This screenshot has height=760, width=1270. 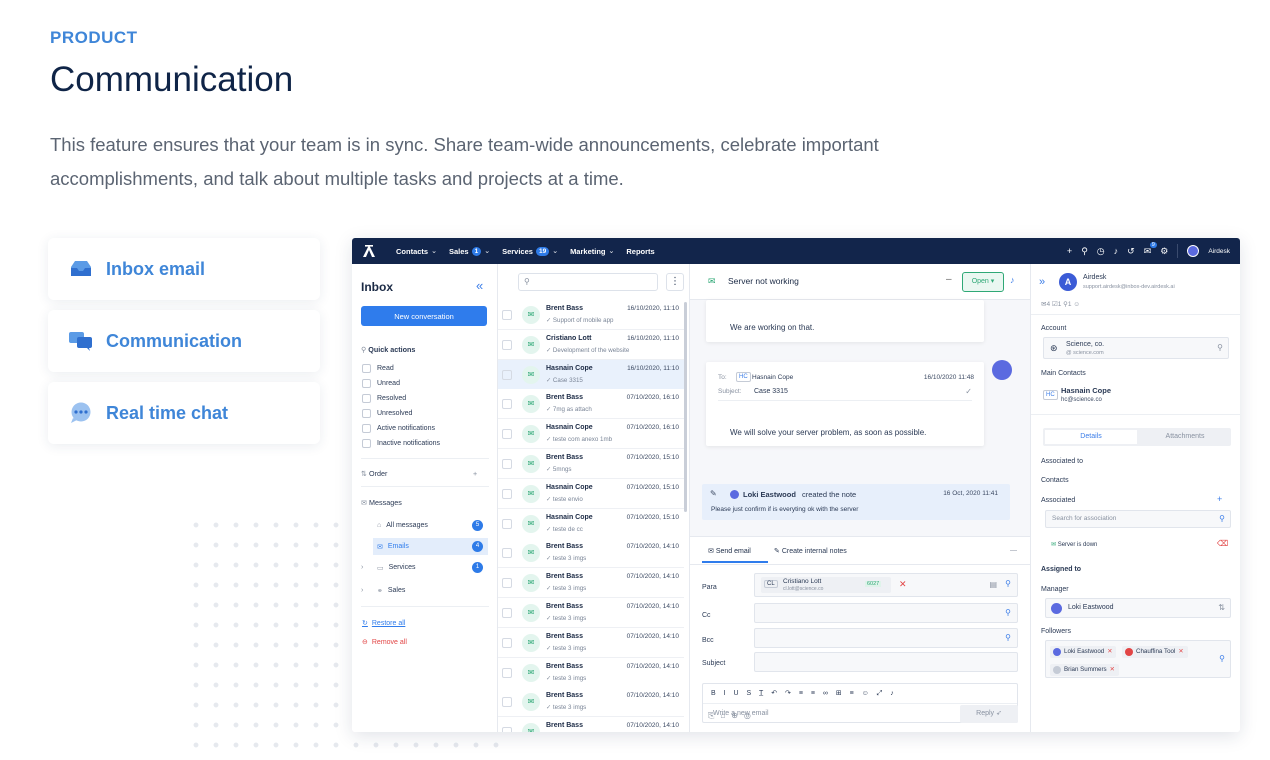 I want to click on minimize-icon: —, so click(x=1013, y=550).